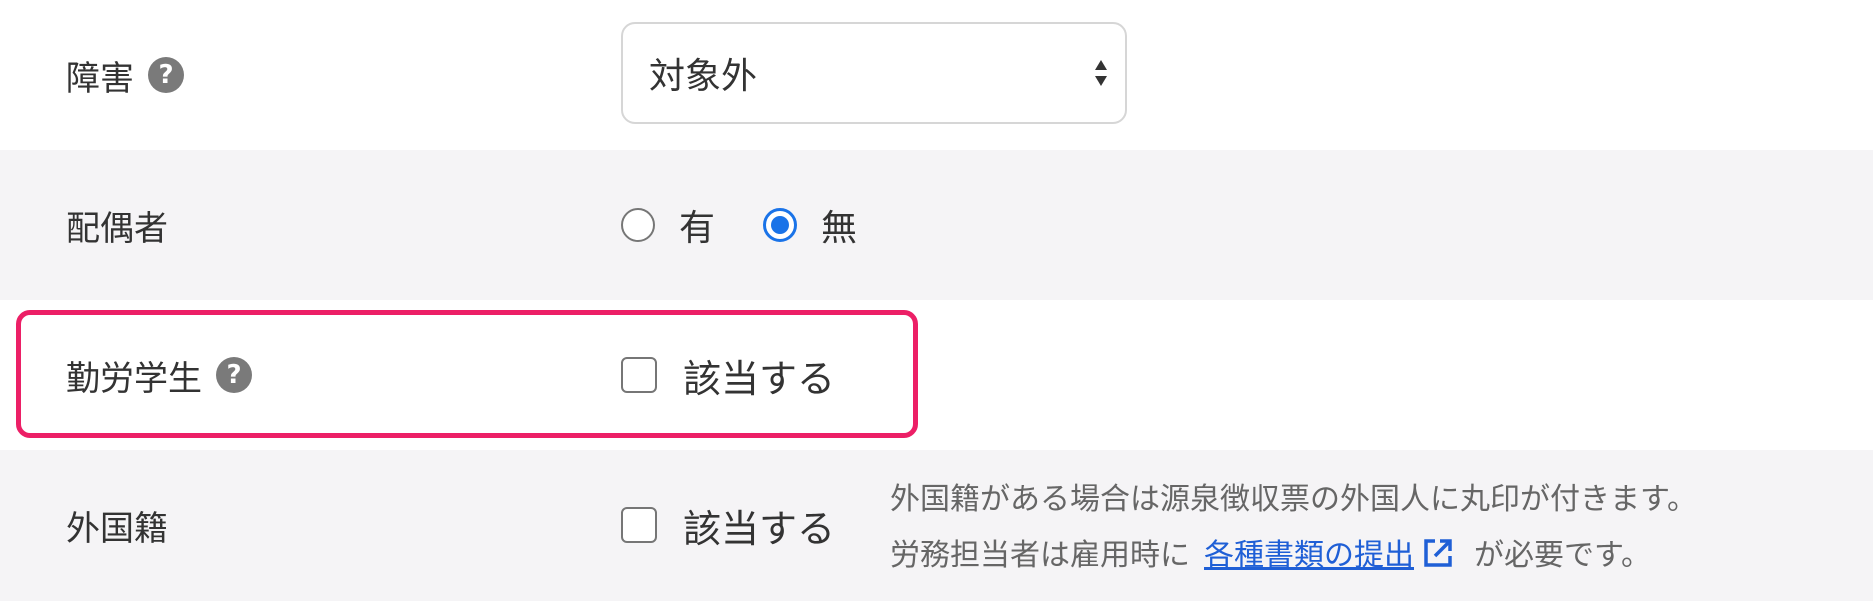 This screenshot has width=1873, height=601. I want to click on foreign-nationality-checkbox-option: 該当する, so click(728, 525).